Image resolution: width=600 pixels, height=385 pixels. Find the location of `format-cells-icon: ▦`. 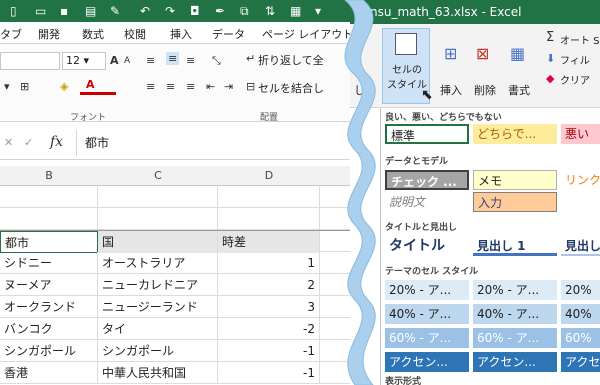

format-cells-icon: ▦ is located at coordinates (517, 53).